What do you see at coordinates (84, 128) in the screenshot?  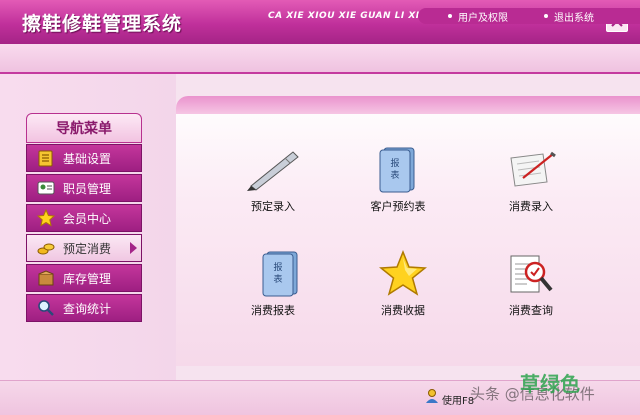 I see `nav-header: 导航菜单` at bounding box center [84, 128].